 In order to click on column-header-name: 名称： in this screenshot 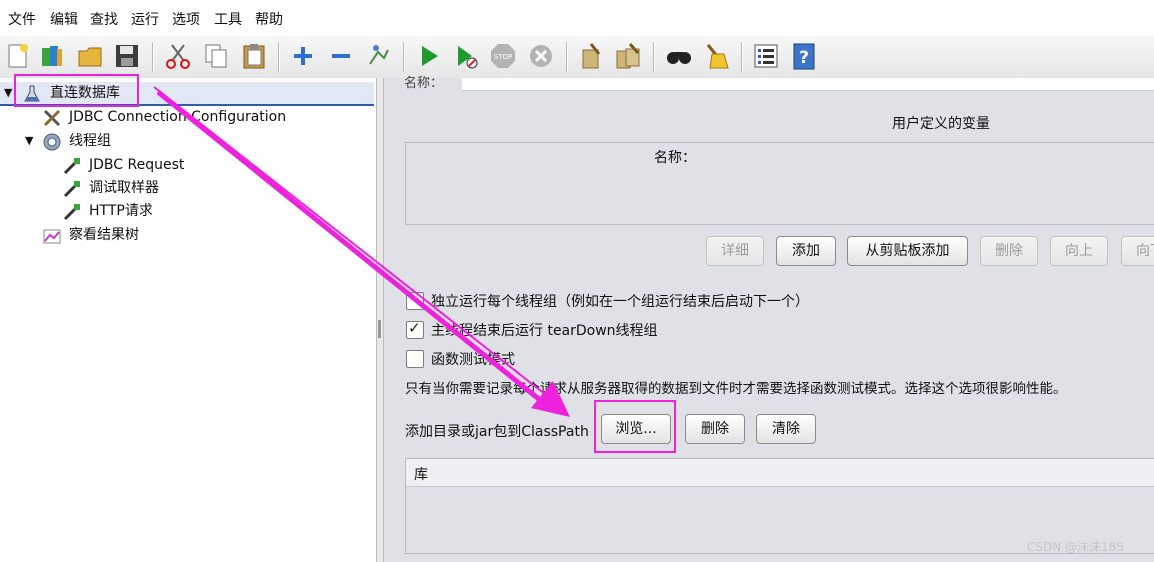, I will do `click(675, 158)`.